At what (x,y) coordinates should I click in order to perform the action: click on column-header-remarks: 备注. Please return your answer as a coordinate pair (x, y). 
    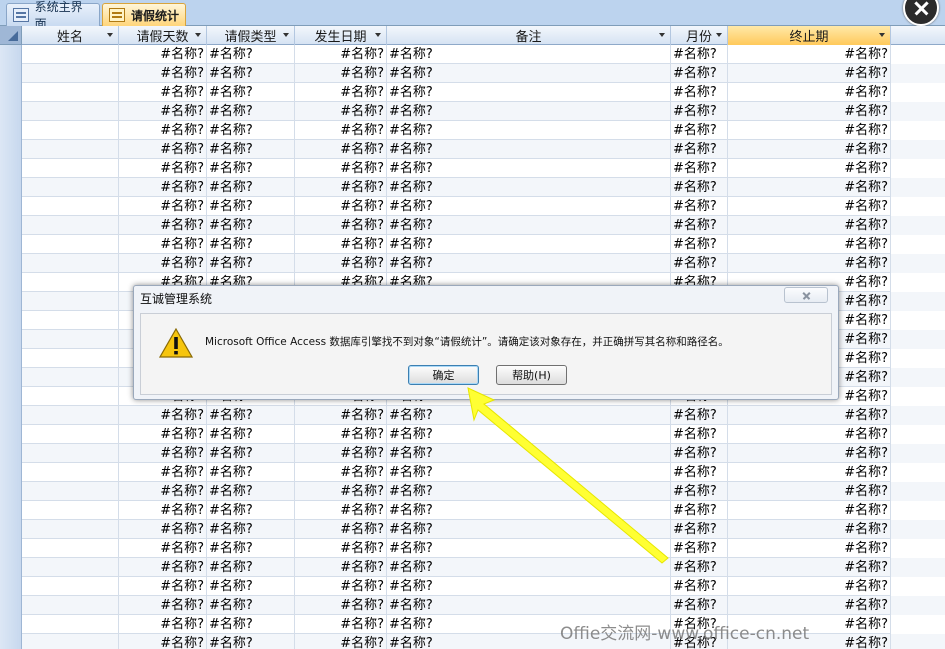
    Looking at the image, I should click on (529, 35).